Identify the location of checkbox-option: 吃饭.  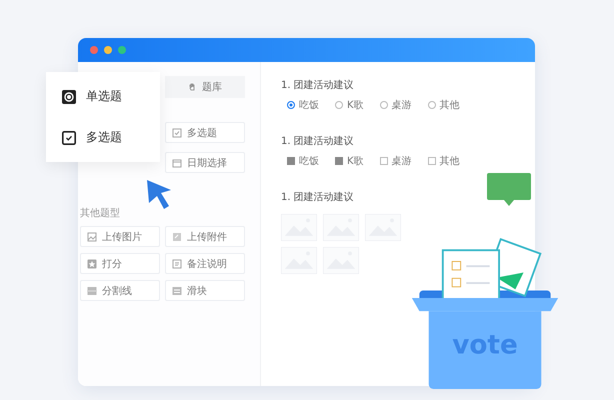
(303, 161).